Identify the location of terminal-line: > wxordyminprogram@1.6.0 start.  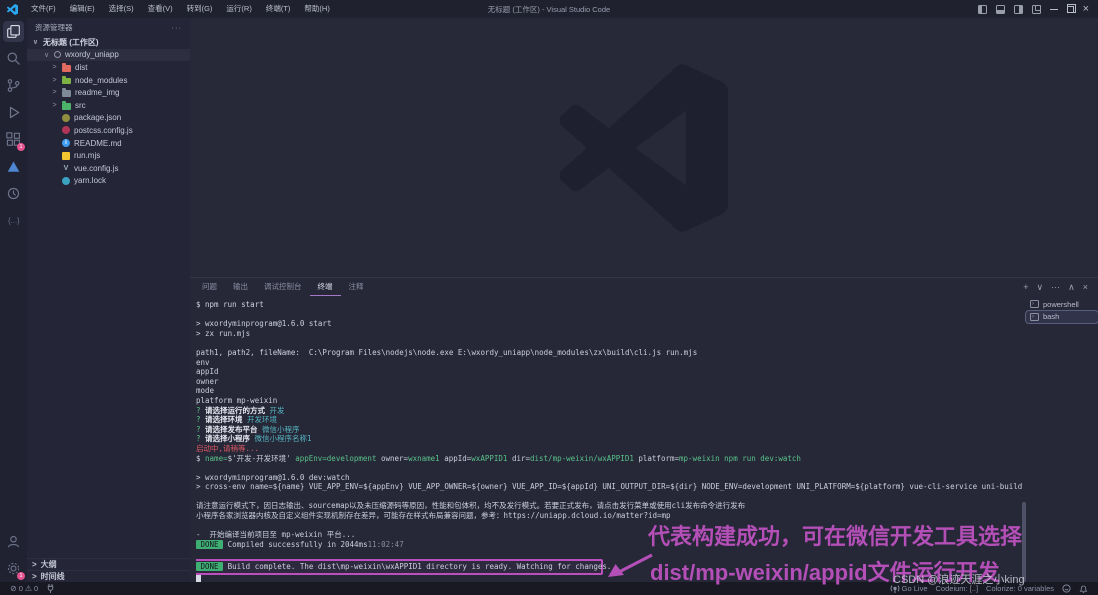
(264, 324).